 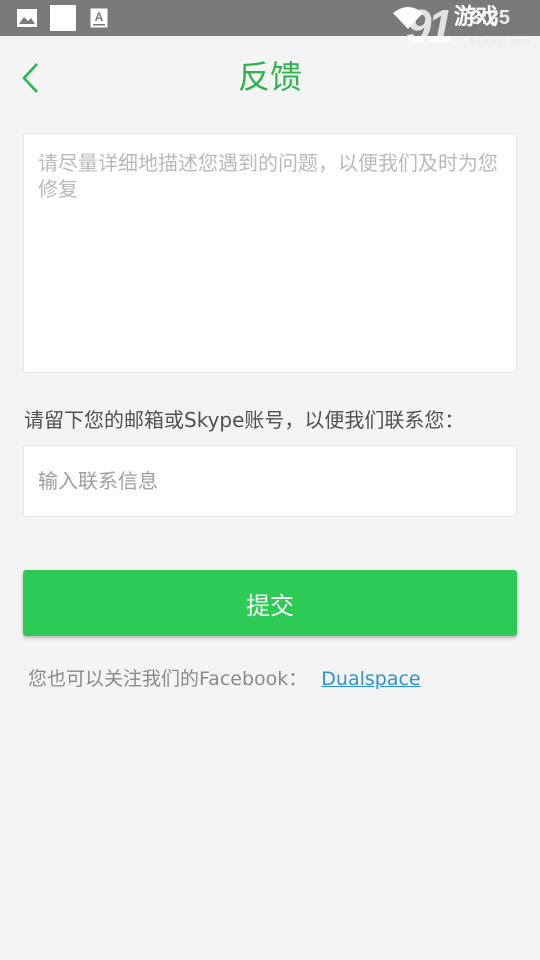 I want to click on submit-button: 提交, so click(x=270, y=603).